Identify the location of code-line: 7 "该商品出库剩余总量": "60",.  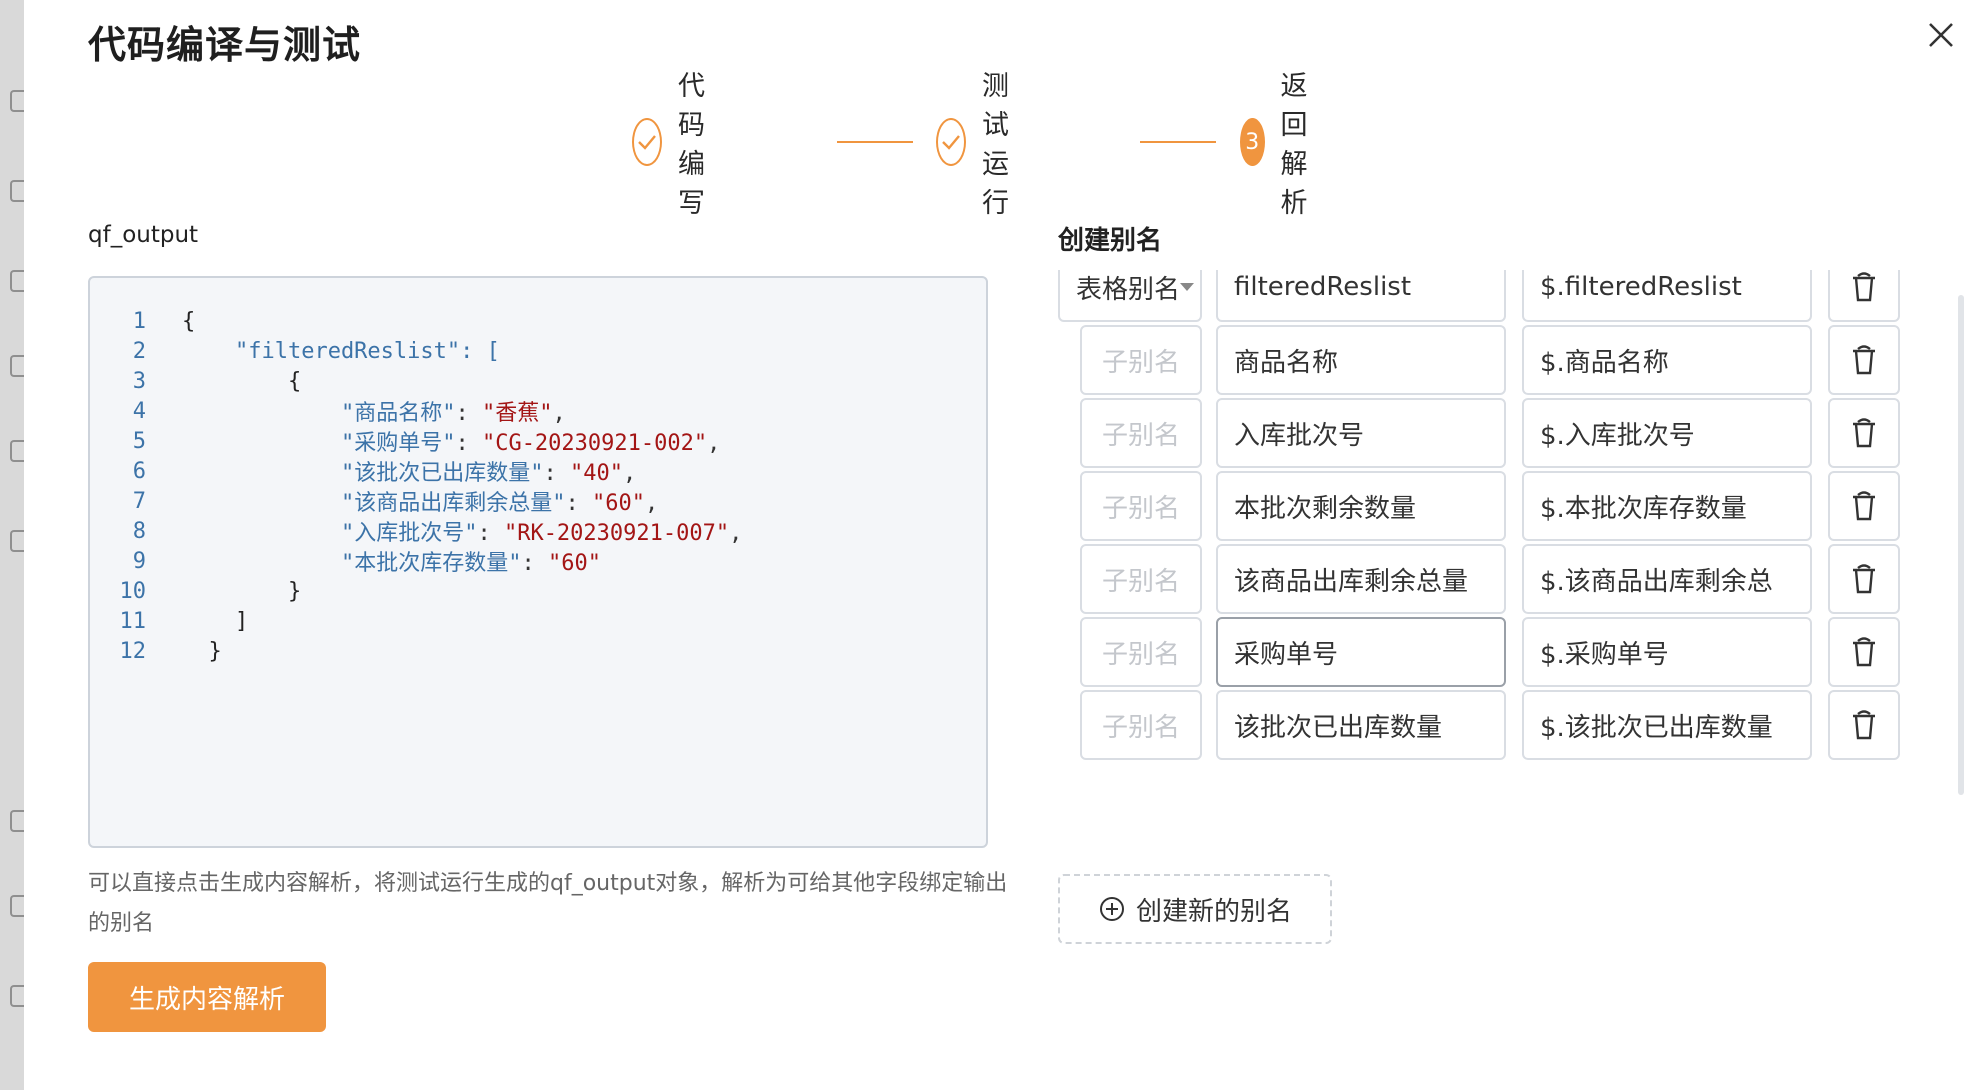
(538, 501).